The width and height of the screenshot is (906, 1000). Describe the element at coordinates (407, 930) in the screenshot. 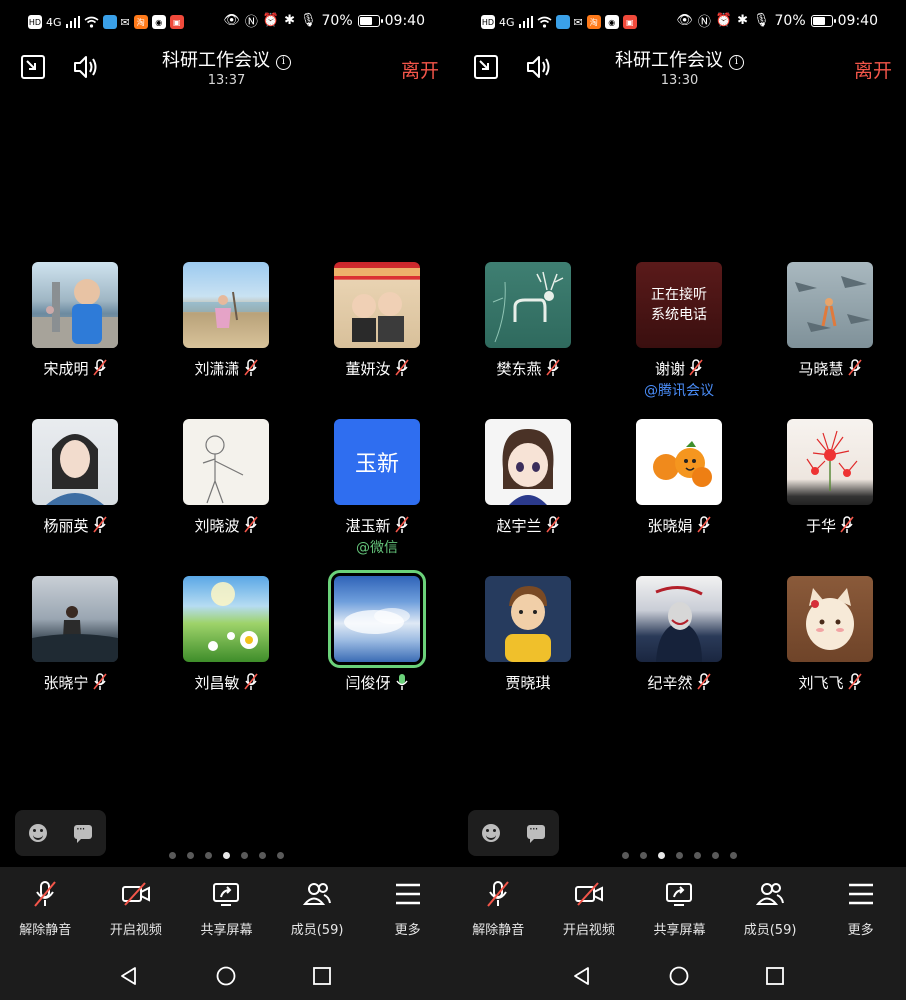

I see `more-label: 更多` at that location.